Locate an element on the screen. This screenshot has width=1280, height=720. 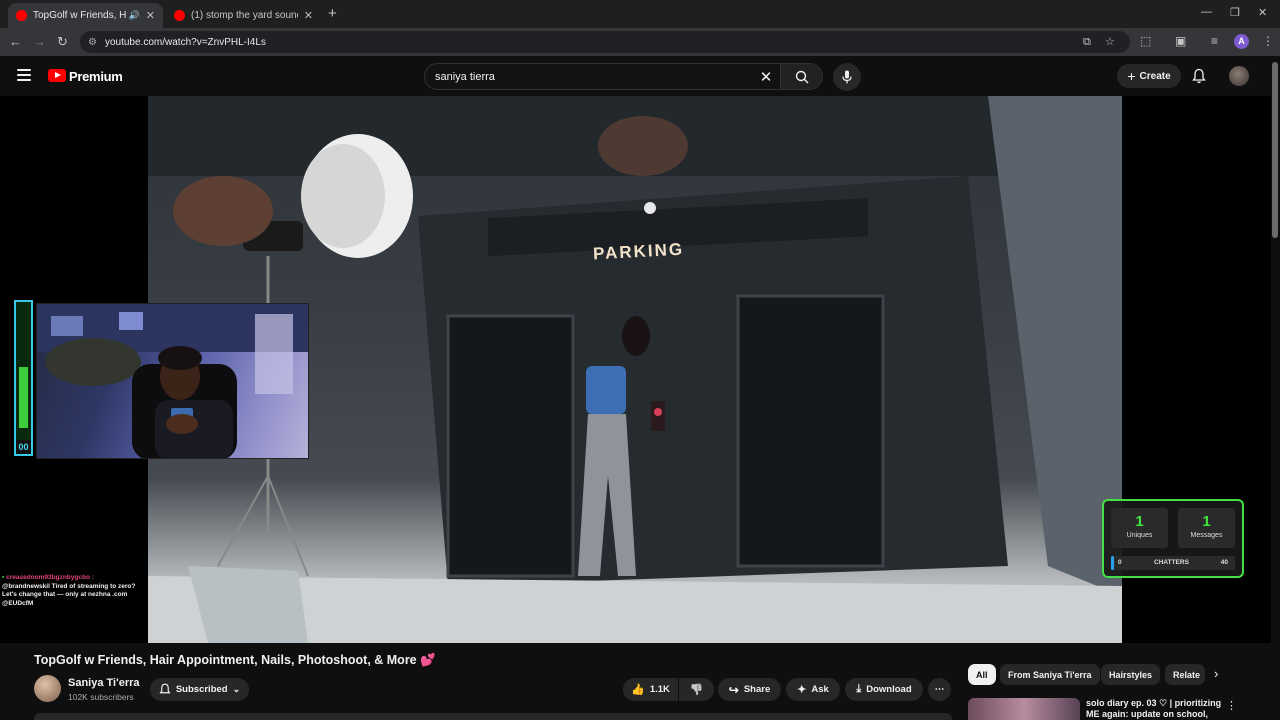
chat-stats-widget: 1 Uniques 1 Messages 0 CHATTERS 40 is located at coordinates (1173, 538).